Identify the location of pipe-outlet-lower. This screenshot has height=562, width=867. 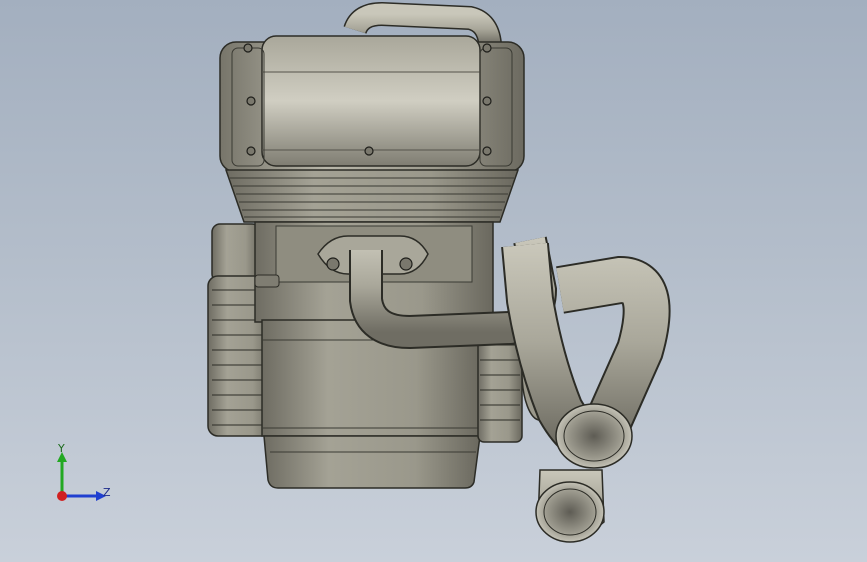
(570, 506).